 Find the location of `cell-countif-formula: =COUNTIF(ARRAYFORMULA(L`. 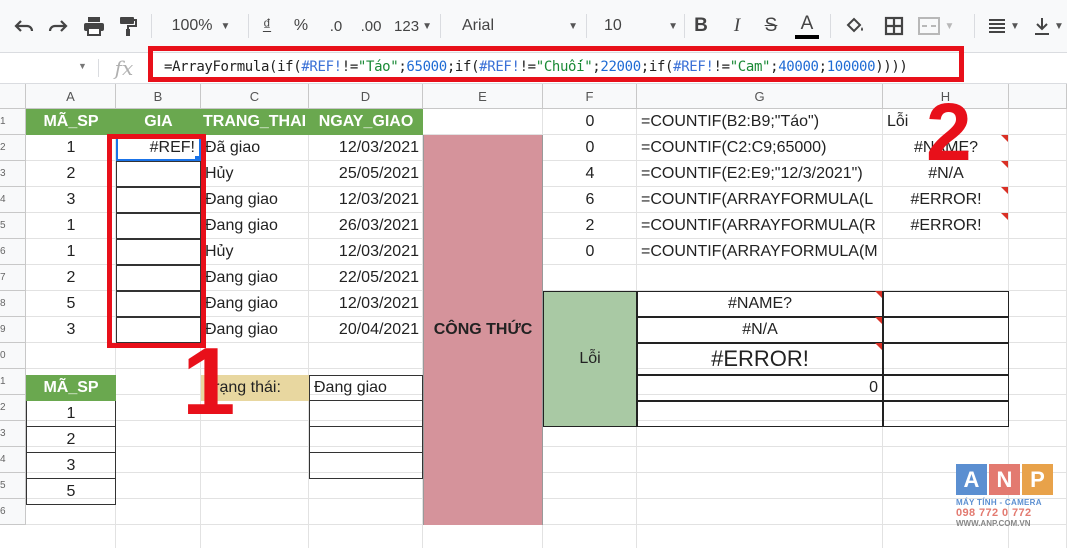

cell-countif-formula: =COUNTIF(ARRAYFORMULA(L is located at coordinates (760, 200).